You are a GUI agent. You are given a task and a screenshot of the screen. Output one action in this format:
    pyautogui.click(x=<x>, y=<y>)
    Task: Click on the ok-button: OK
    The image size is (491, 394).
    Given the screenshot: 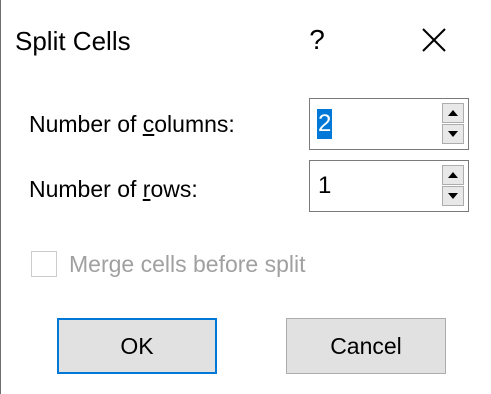 What is the action you would take?
    pyautogui.click(x=137, y=346)
    